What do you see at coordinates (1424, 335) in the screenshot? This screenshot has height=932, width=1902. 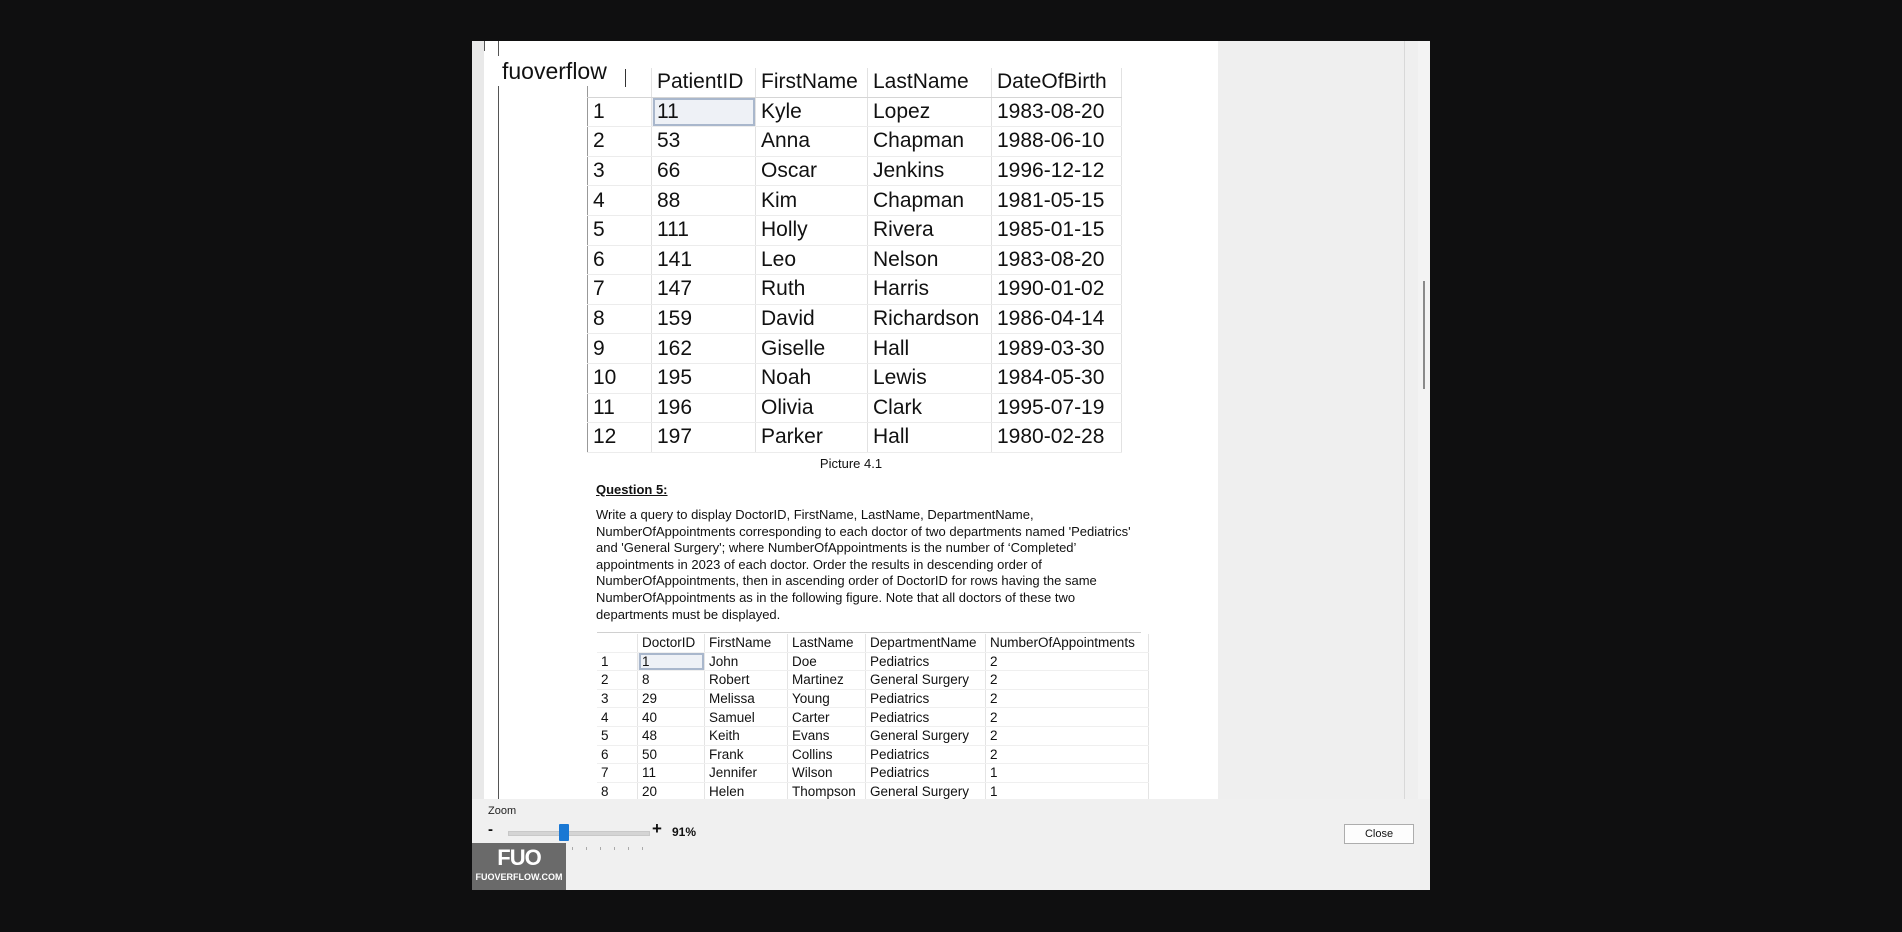 I see `scrollbar-thumb` at bounding box center [1424, 335].